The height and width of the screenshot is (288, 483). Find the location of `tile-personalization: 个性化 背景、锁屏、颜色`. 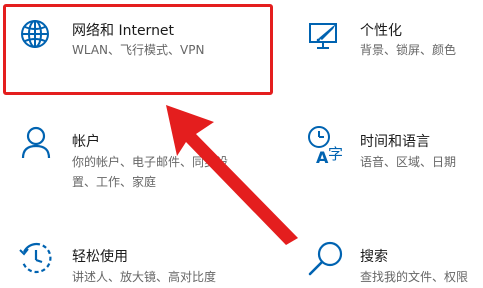

tile-personalization: 个性化 背景、锁屏、颜色 is located at coordinates (390, 49).